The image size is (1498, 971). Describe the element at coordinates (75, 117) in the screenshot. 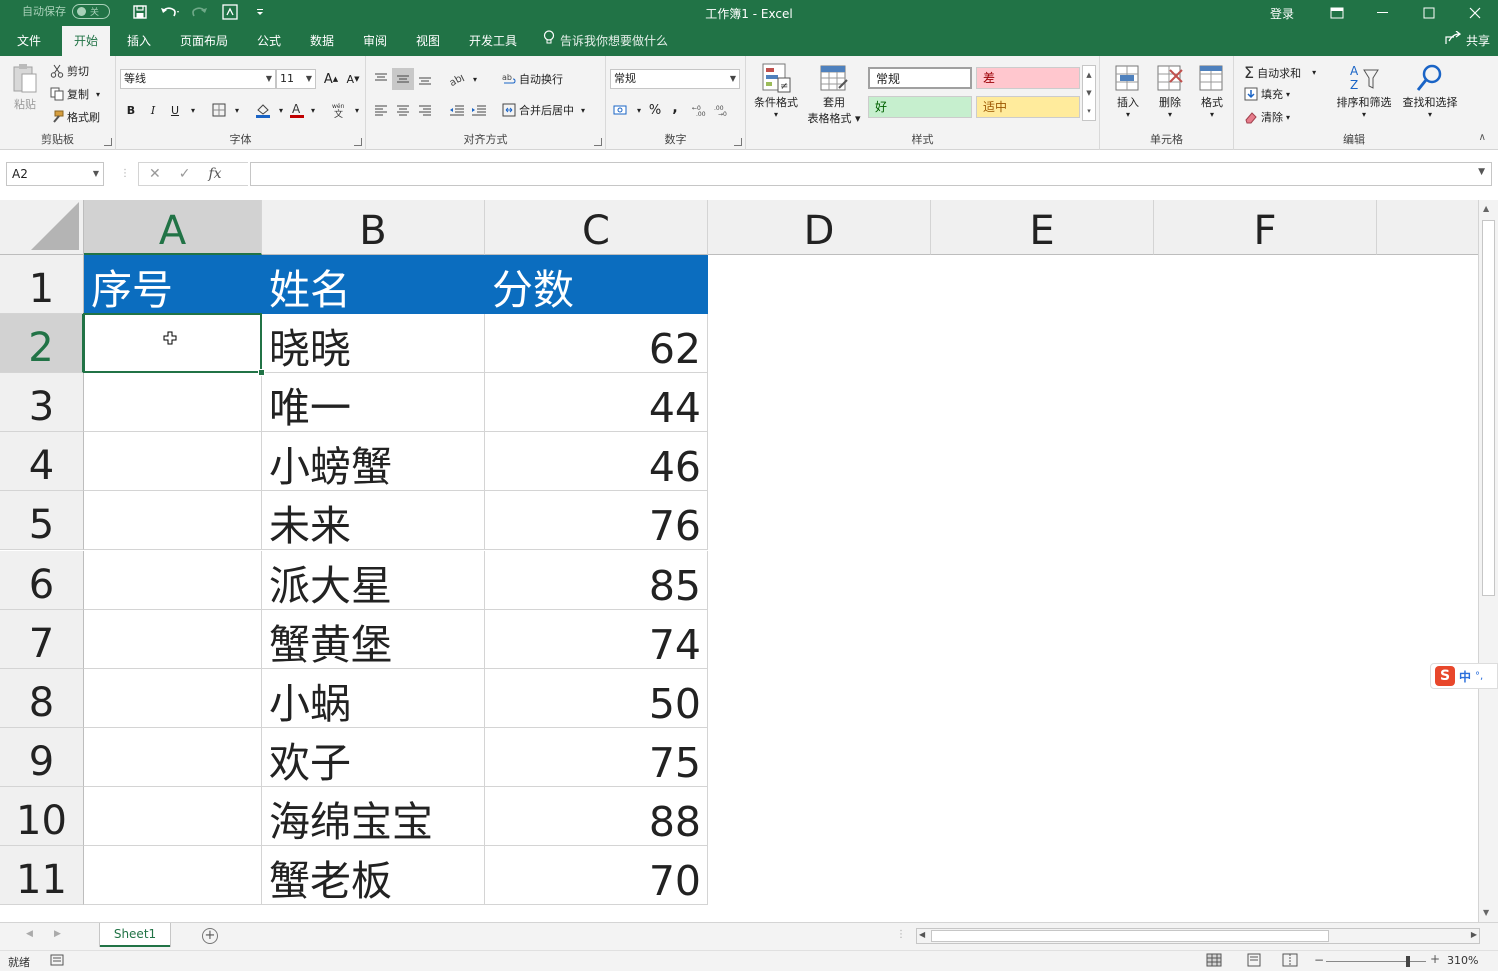

I see `format-painter-button: 格式刷` at that location.